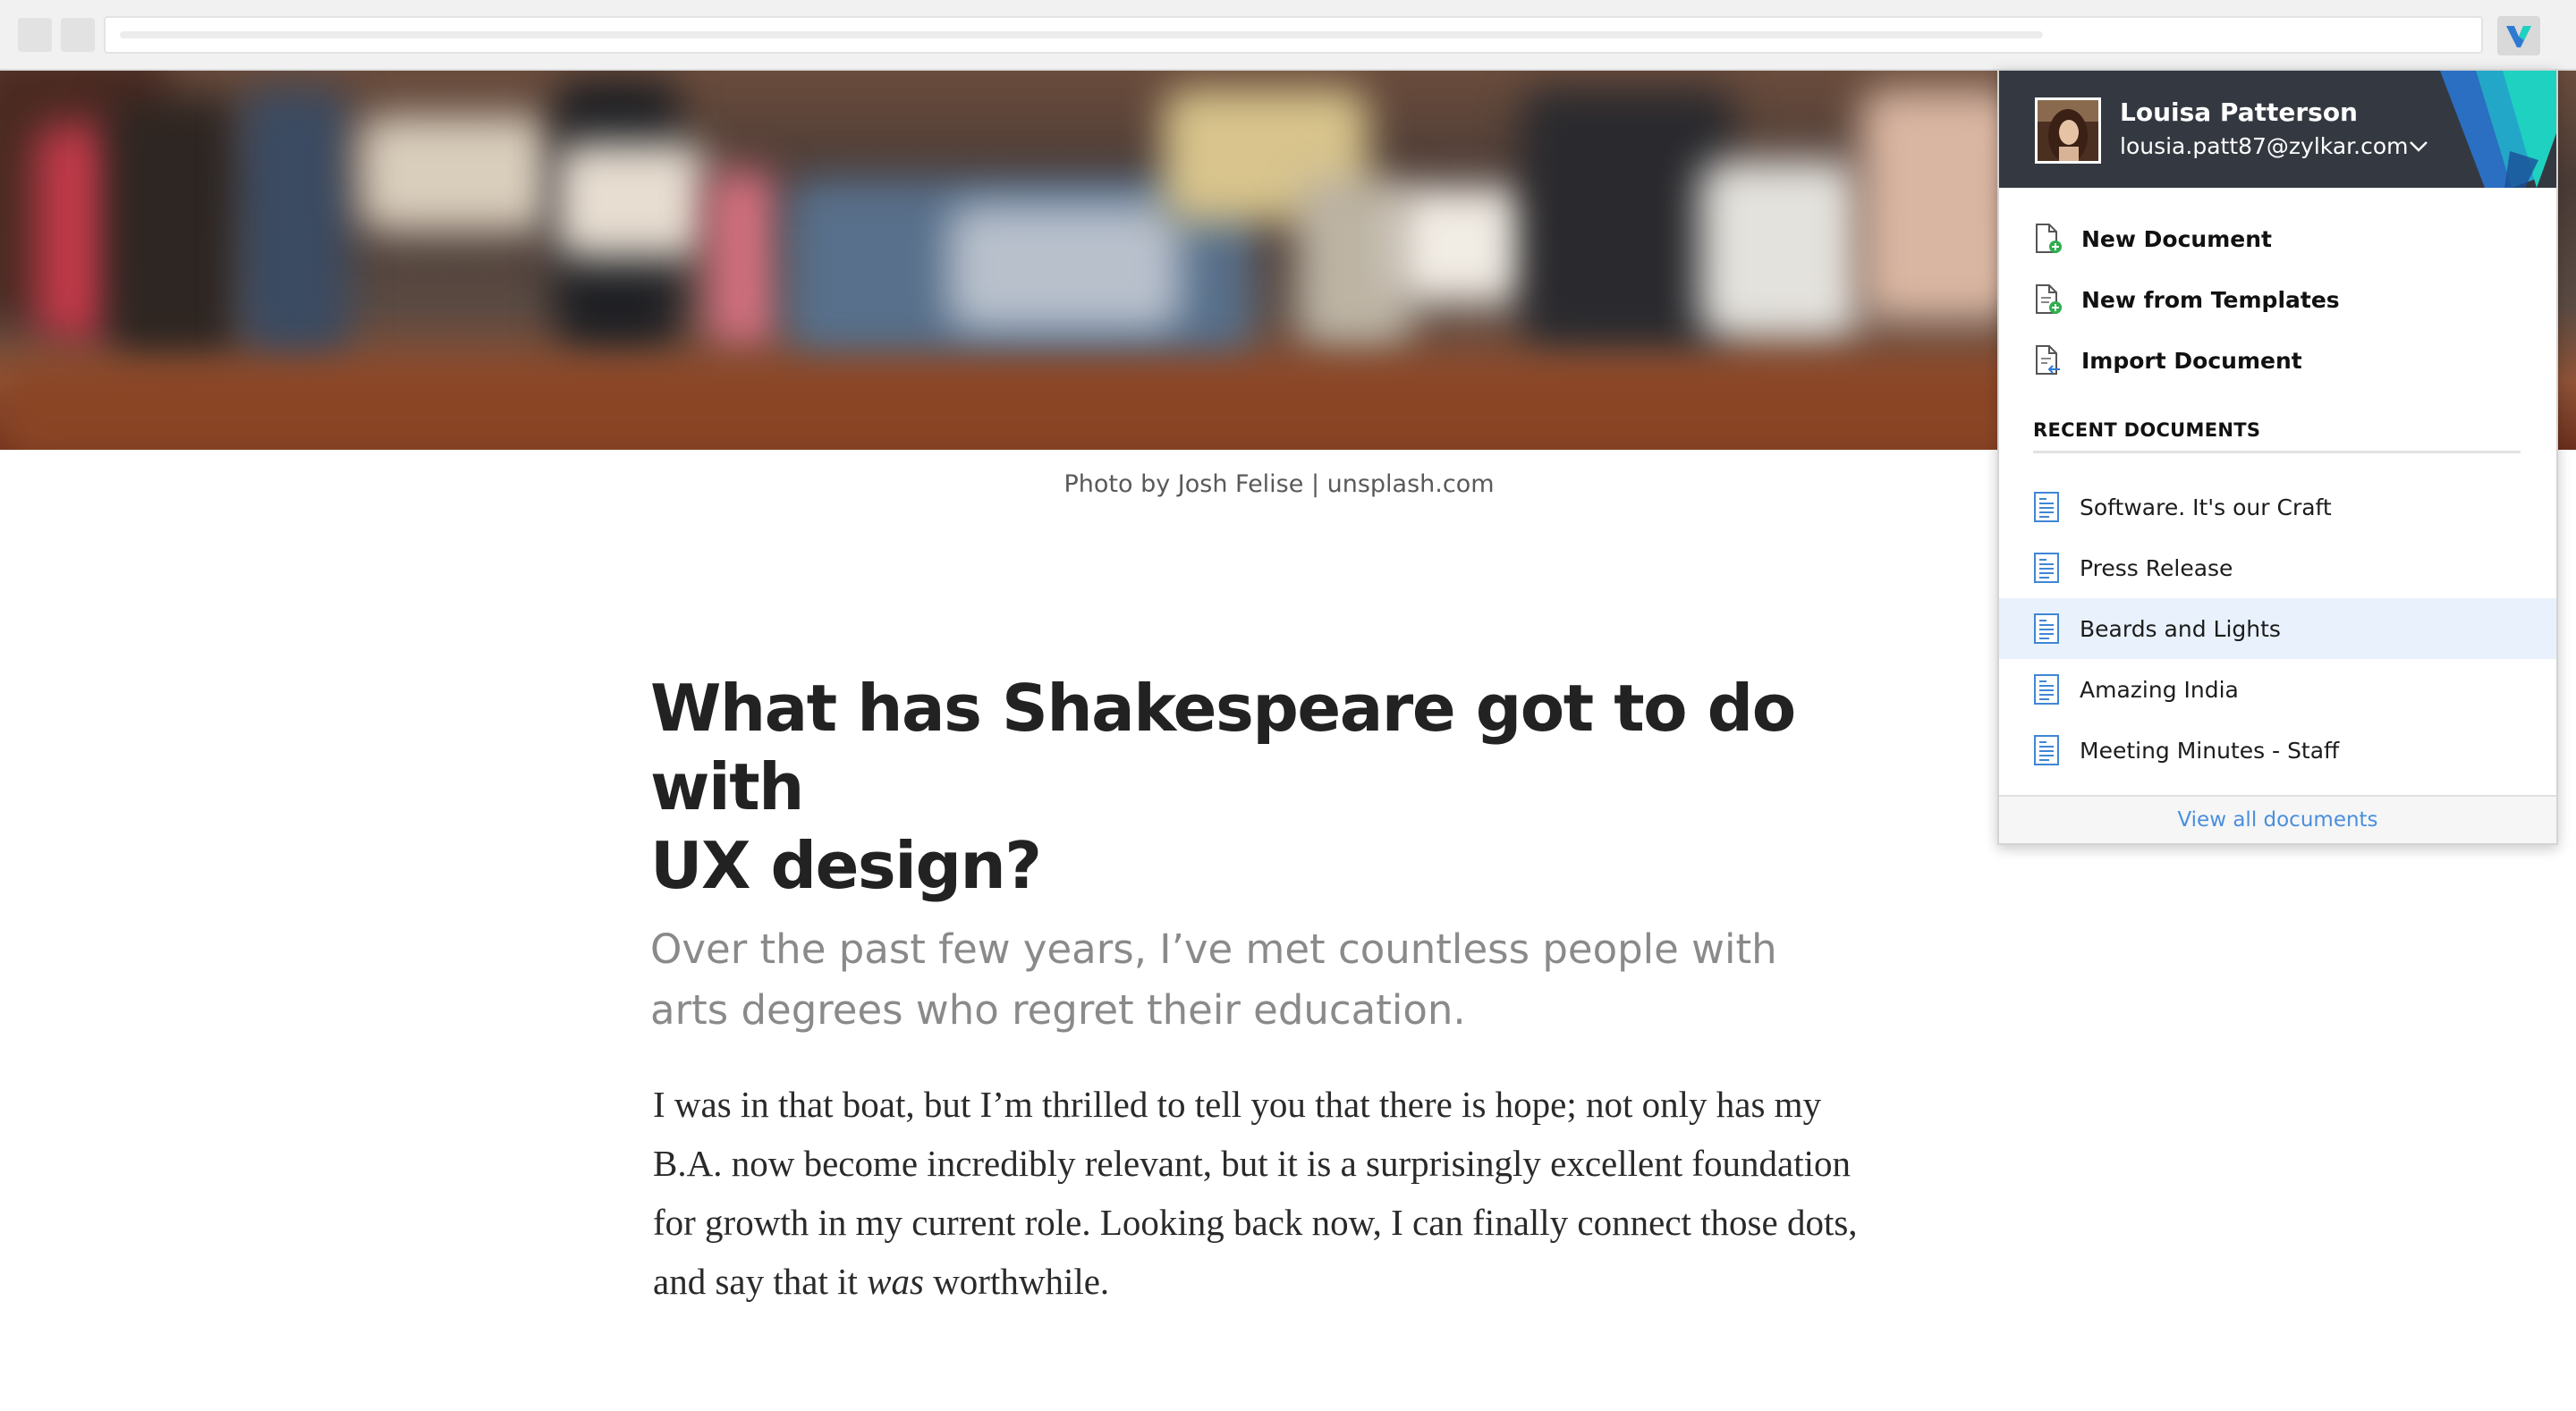  What do you see at coordinates (78, 35) in the screenshot?
I see `forward-button` at bounding box center [78, 35].